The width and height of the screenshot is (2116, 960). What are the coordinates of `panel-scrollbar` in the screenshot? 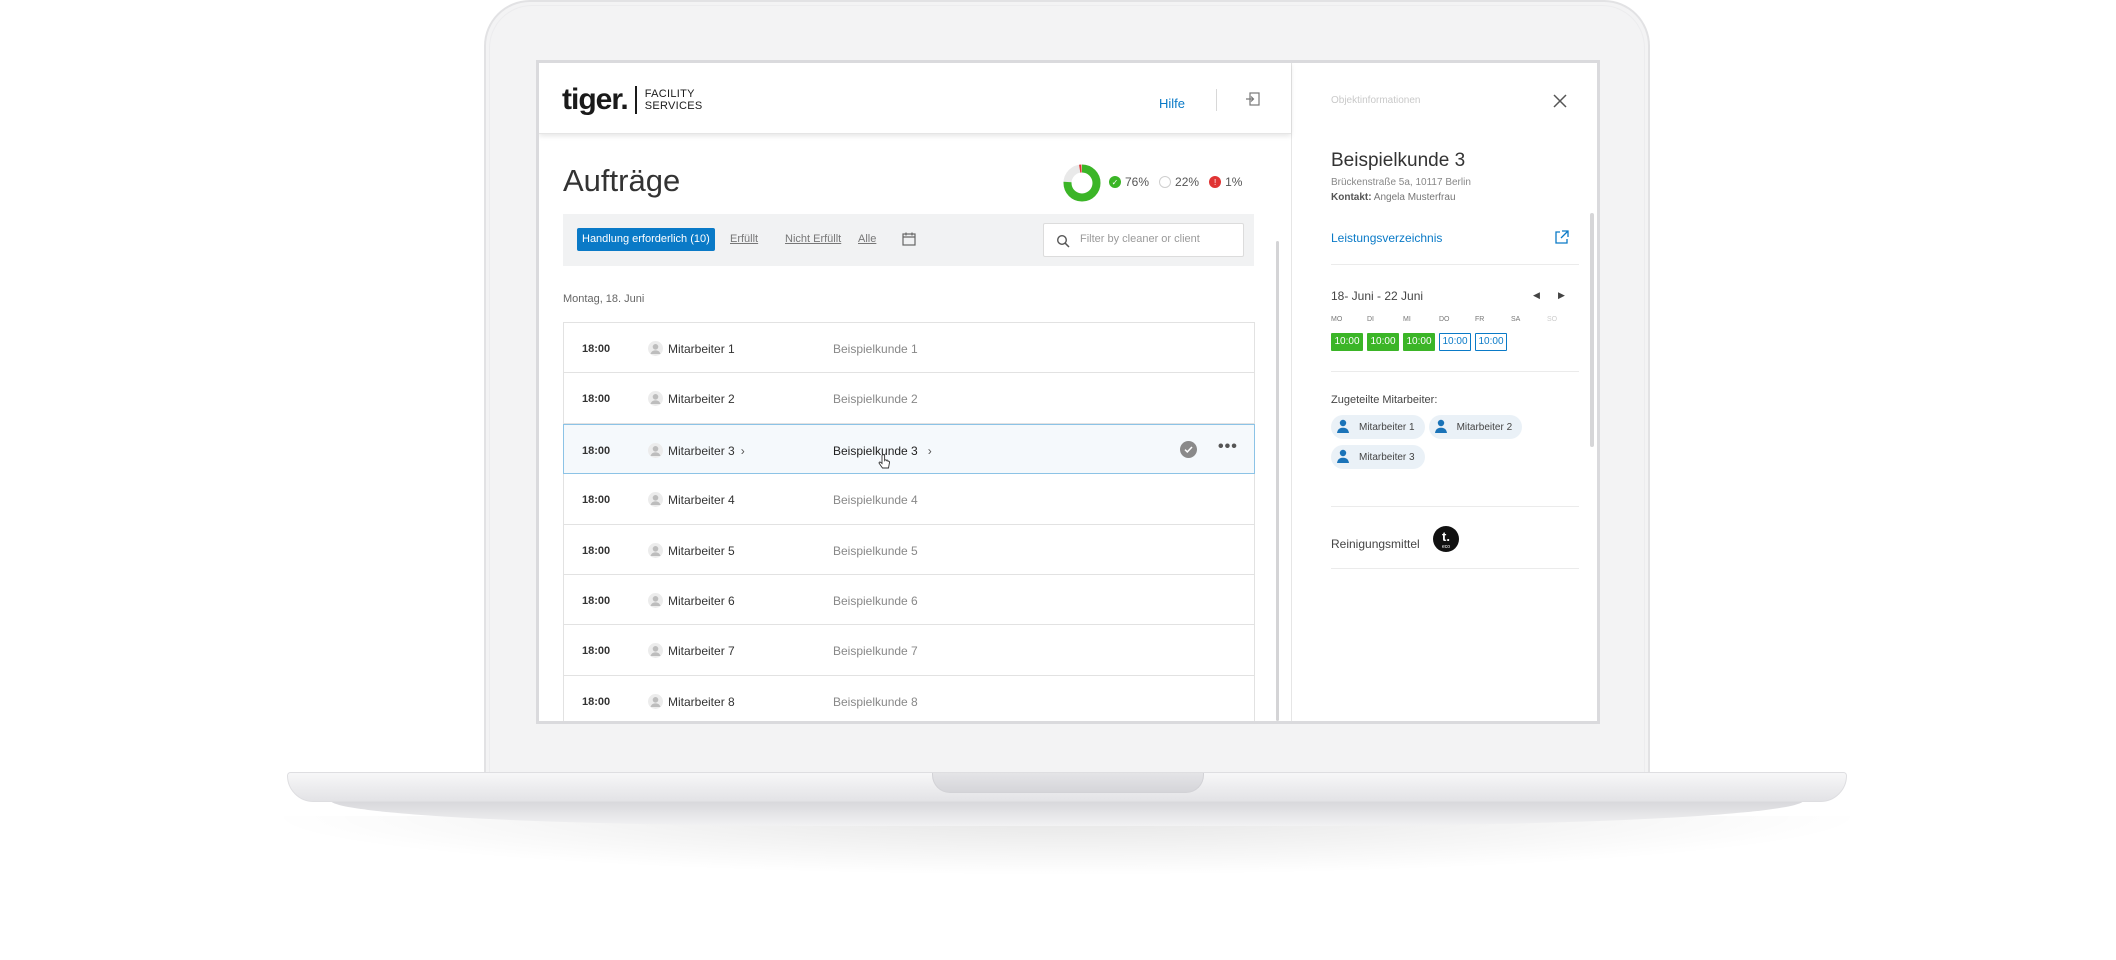 It's located at (1592, 330).